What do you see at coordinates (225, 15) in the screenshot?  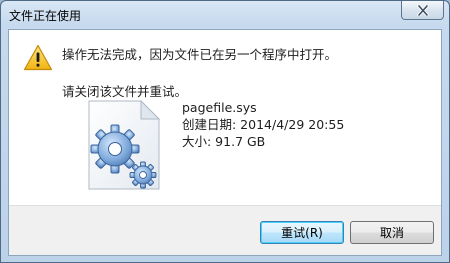 I see `title-bar: 文件正在使用` at bounding box center [225, 15].